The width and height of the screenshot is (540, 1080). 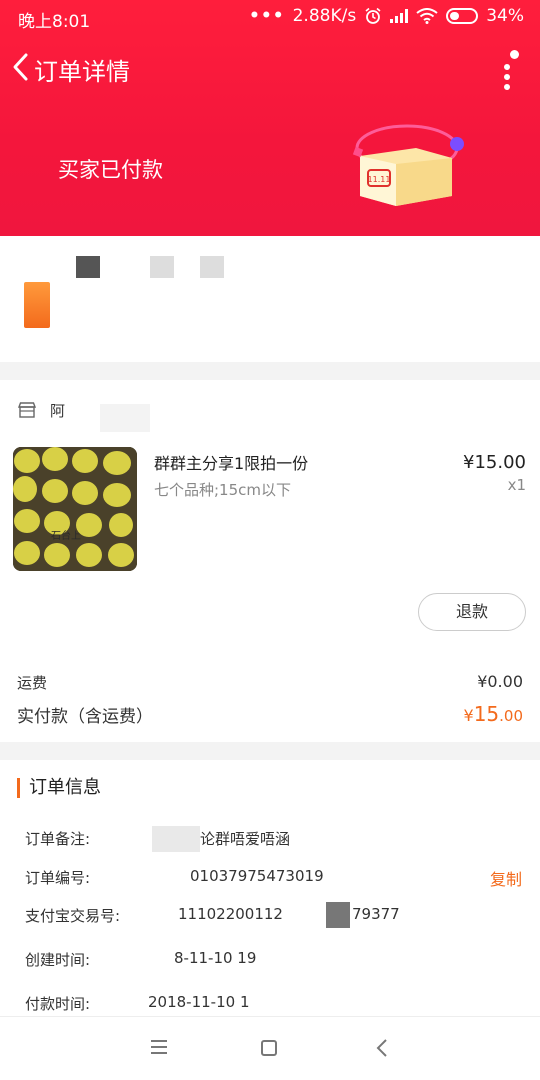 What do you see at coordinates (500, 681) in the screenshot?
I see `shipping-fee-value: ¥0.00` at bounding box center [500, 681].